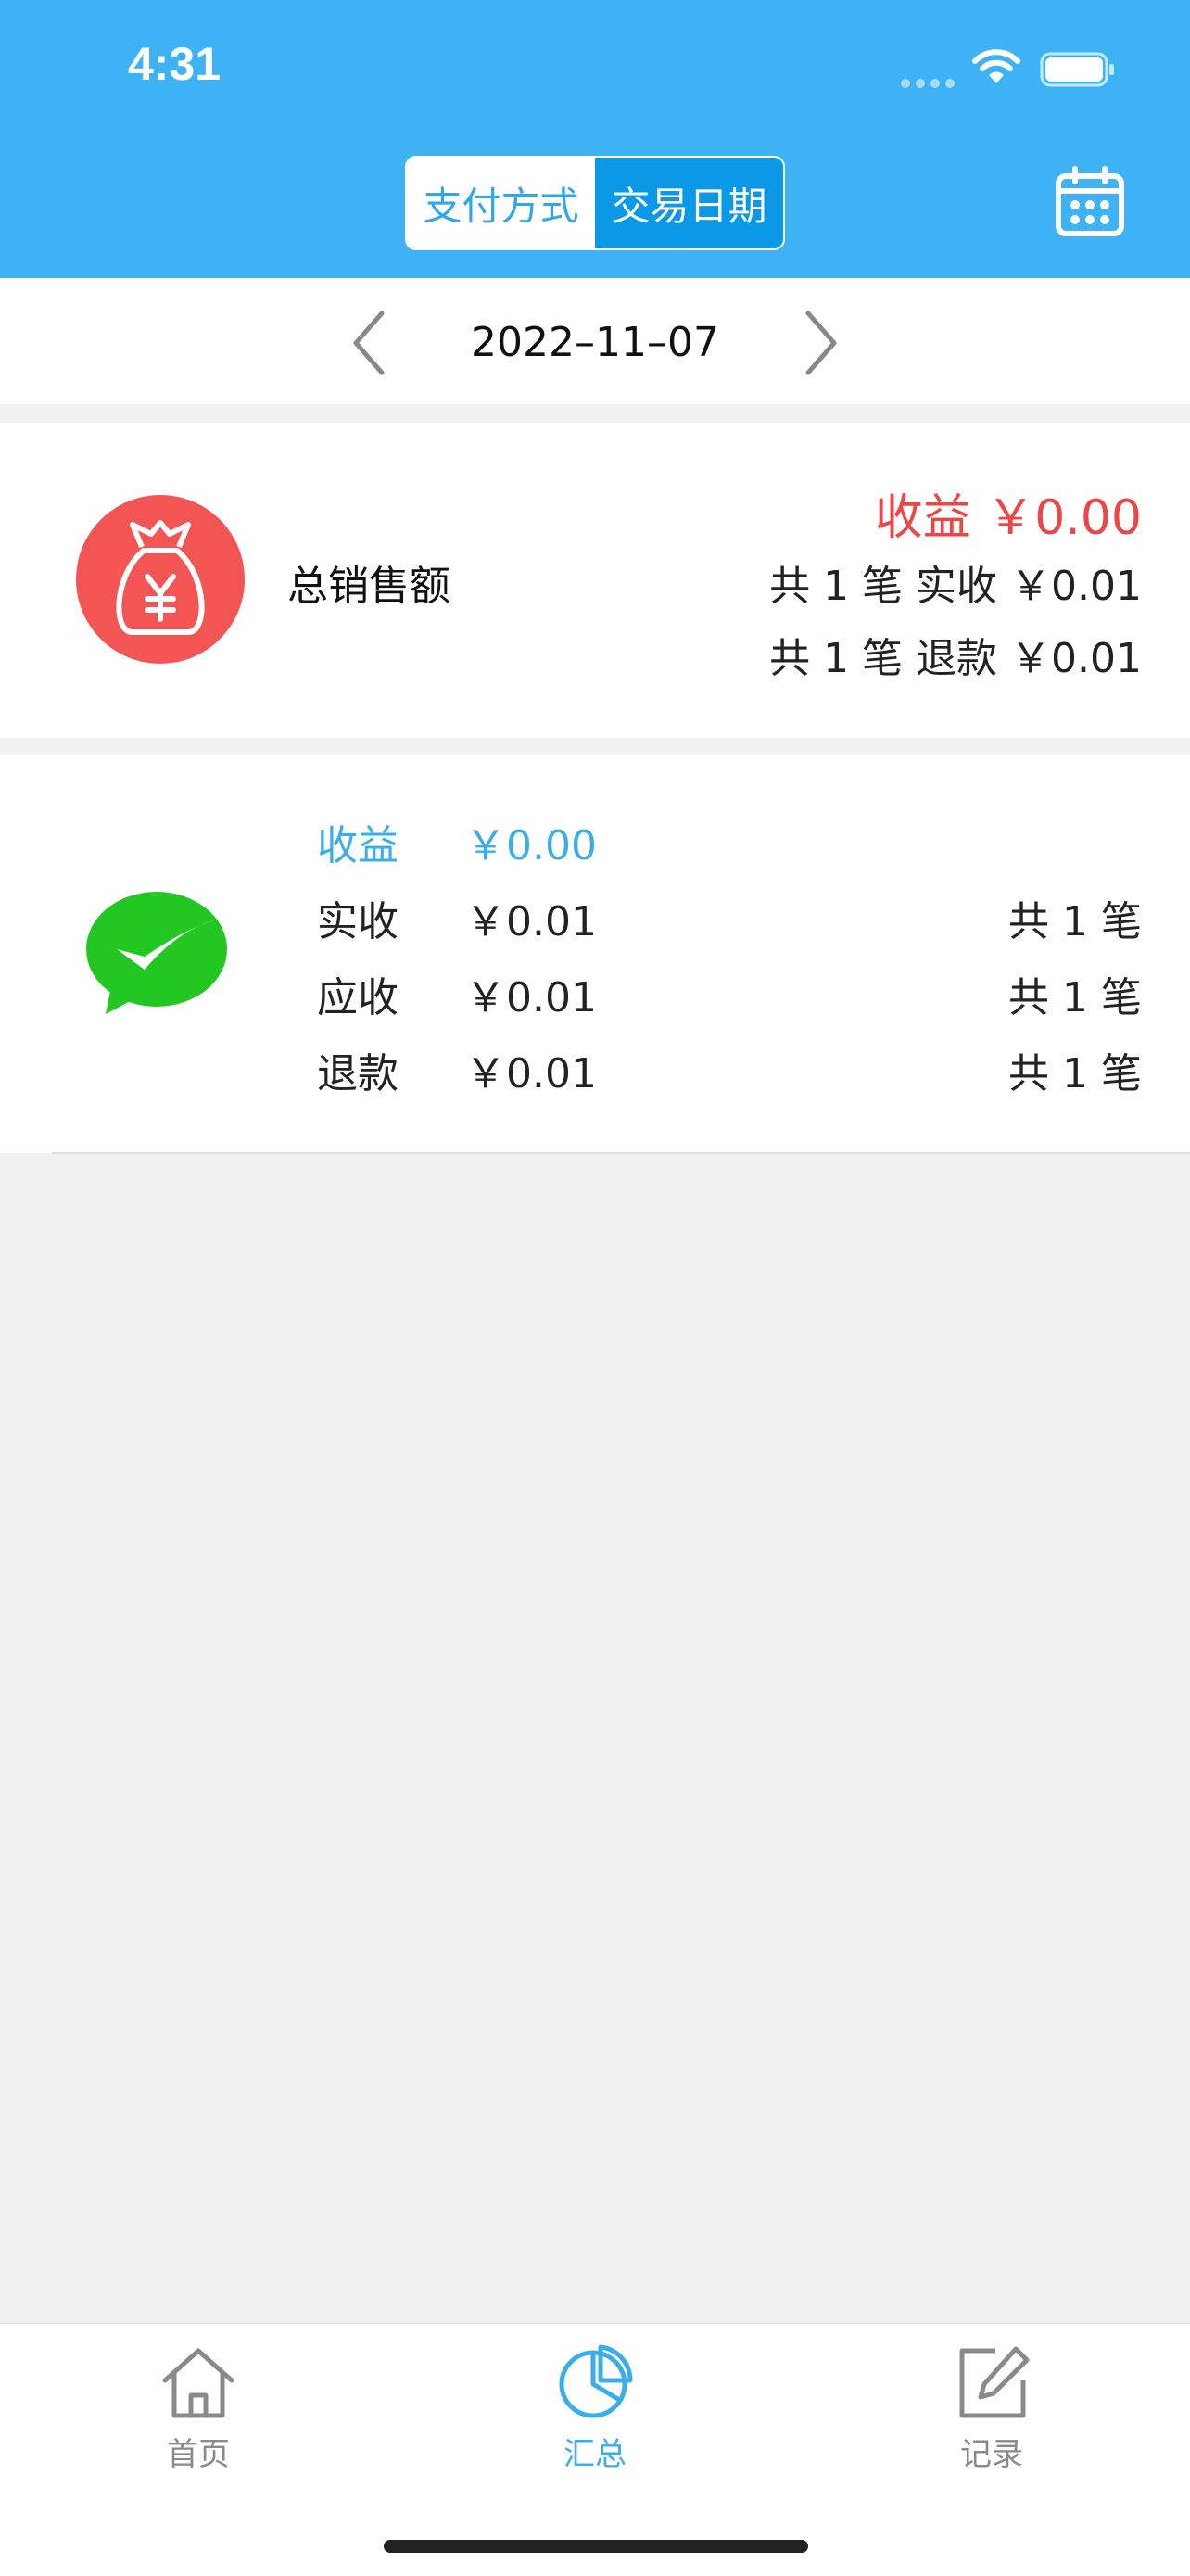 This screenshot has width=1190, height=2576. I want to click on wechat-received-count: 共 1 笔, so click(1075, 921).